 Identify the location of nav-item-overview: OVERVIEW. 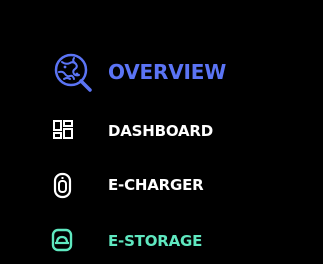
(166, 73).